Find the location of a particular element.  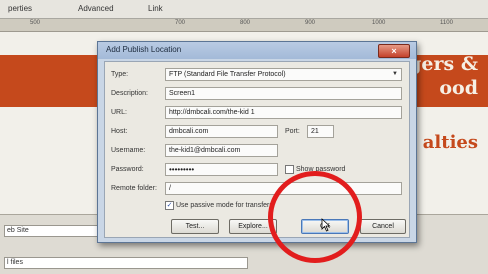

heading-text: alties is located at coordinates (450, 142).